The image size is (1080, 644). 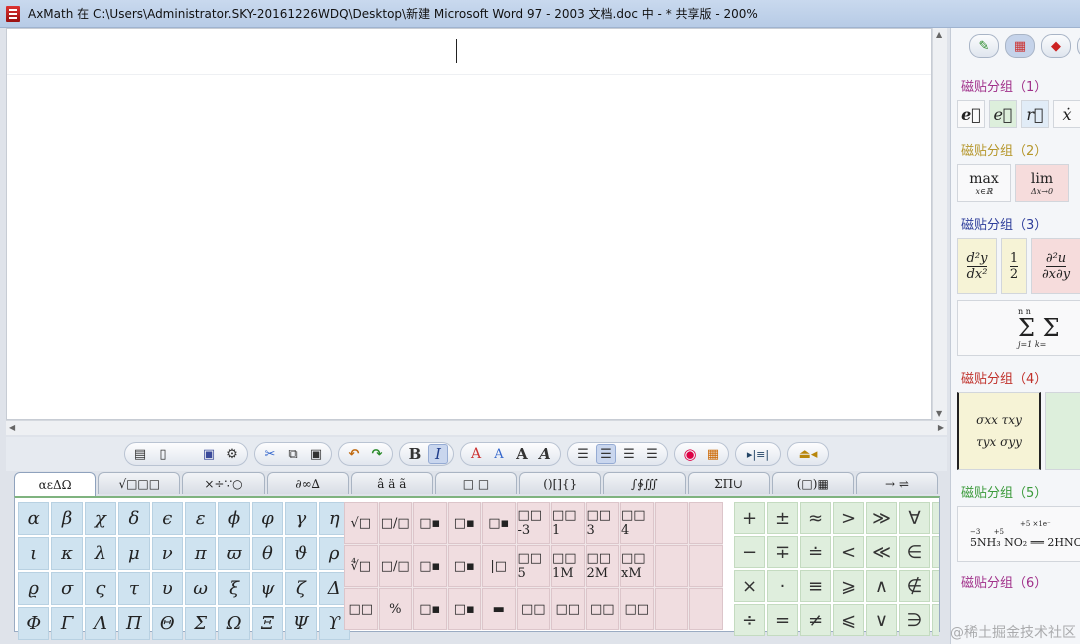 What do you see at coordinates (848, 586) in the screenshot?
I see `operator-button: ⩾` at bounding box center [848, 586].